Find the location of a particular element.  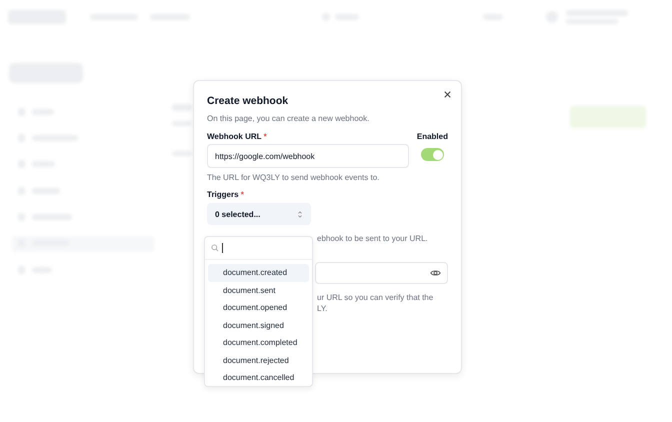

trigger-option: document.created is located at coordinates (258, 273).